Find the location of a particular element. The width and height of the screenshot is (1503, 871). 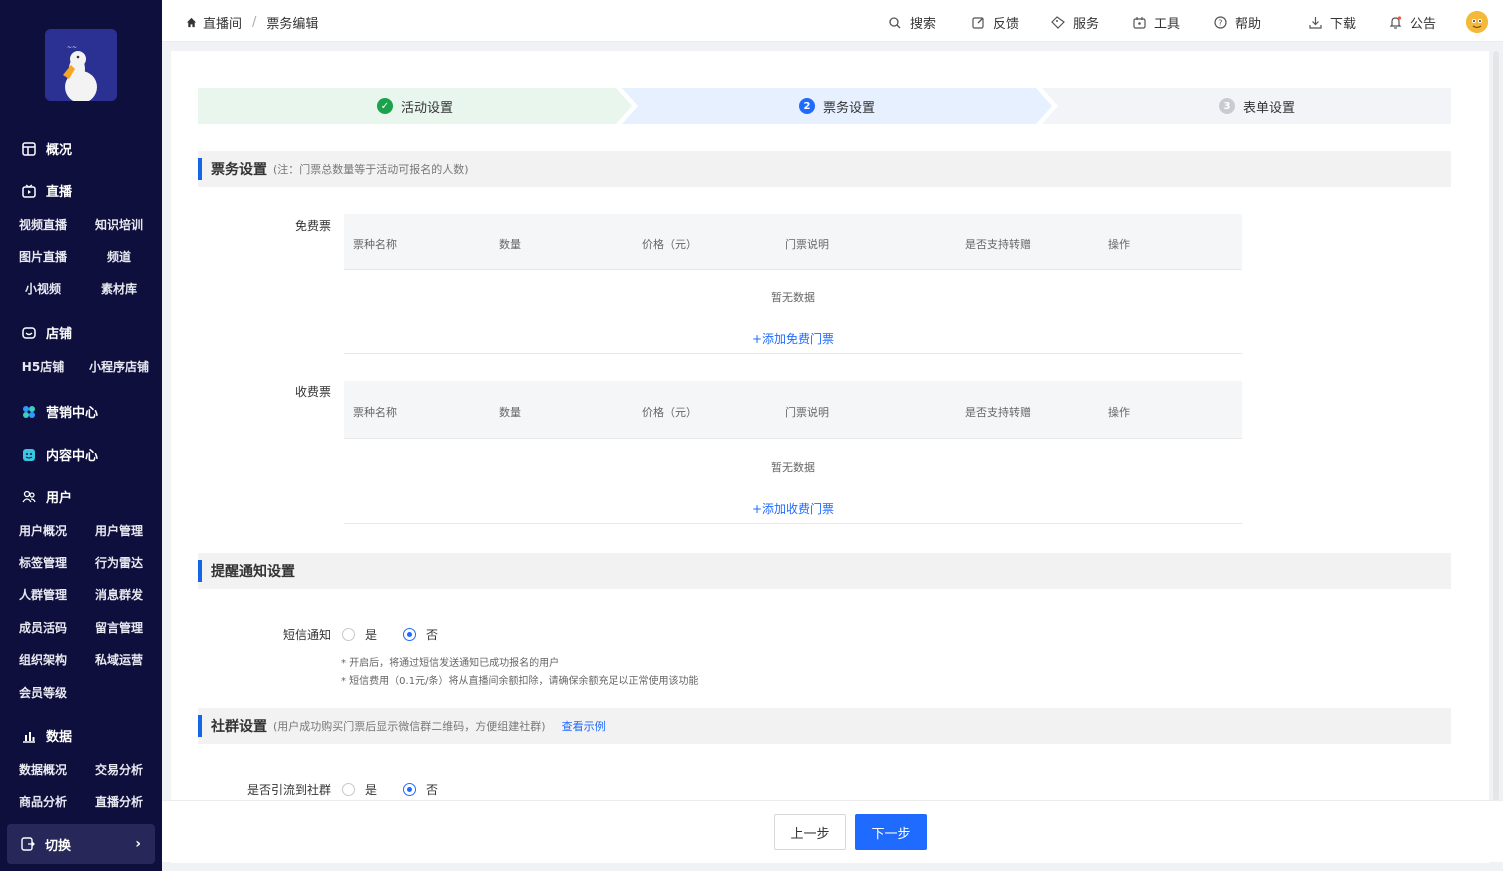

sidebar-item-tags: 标签管理 is located at coordinates (43, 562).